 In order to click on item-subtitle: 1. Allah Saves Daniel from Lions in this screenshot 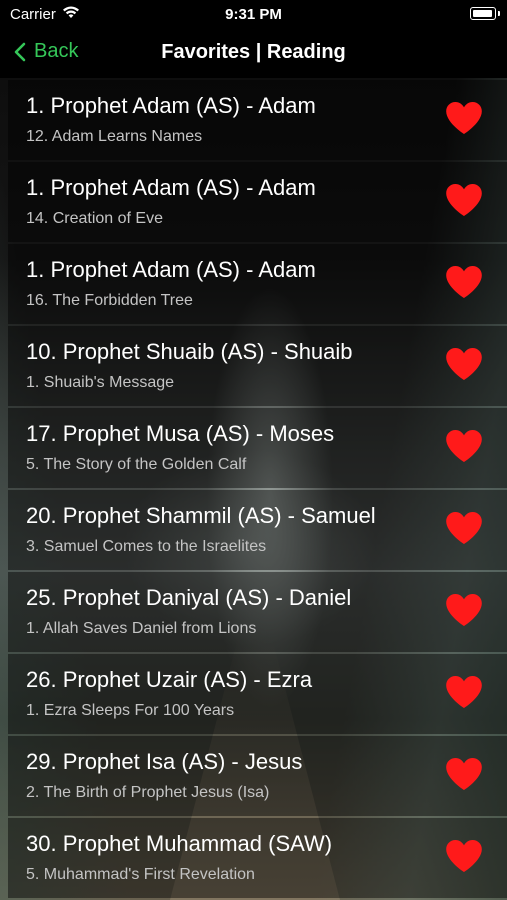, I will do `click(141, 628)`.